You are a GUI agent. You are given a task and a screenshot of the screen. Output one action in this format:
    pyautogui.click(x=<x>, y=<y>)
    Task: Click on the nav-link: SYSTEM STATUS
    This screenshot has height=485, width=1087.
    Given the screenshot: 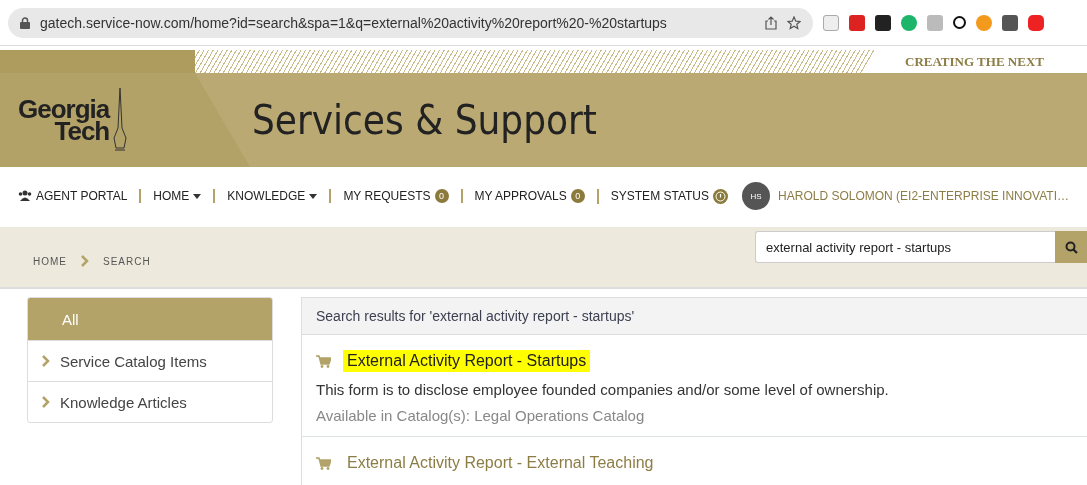 What is the action you would take?
    pyautogui.click(x=668, y=196)
    